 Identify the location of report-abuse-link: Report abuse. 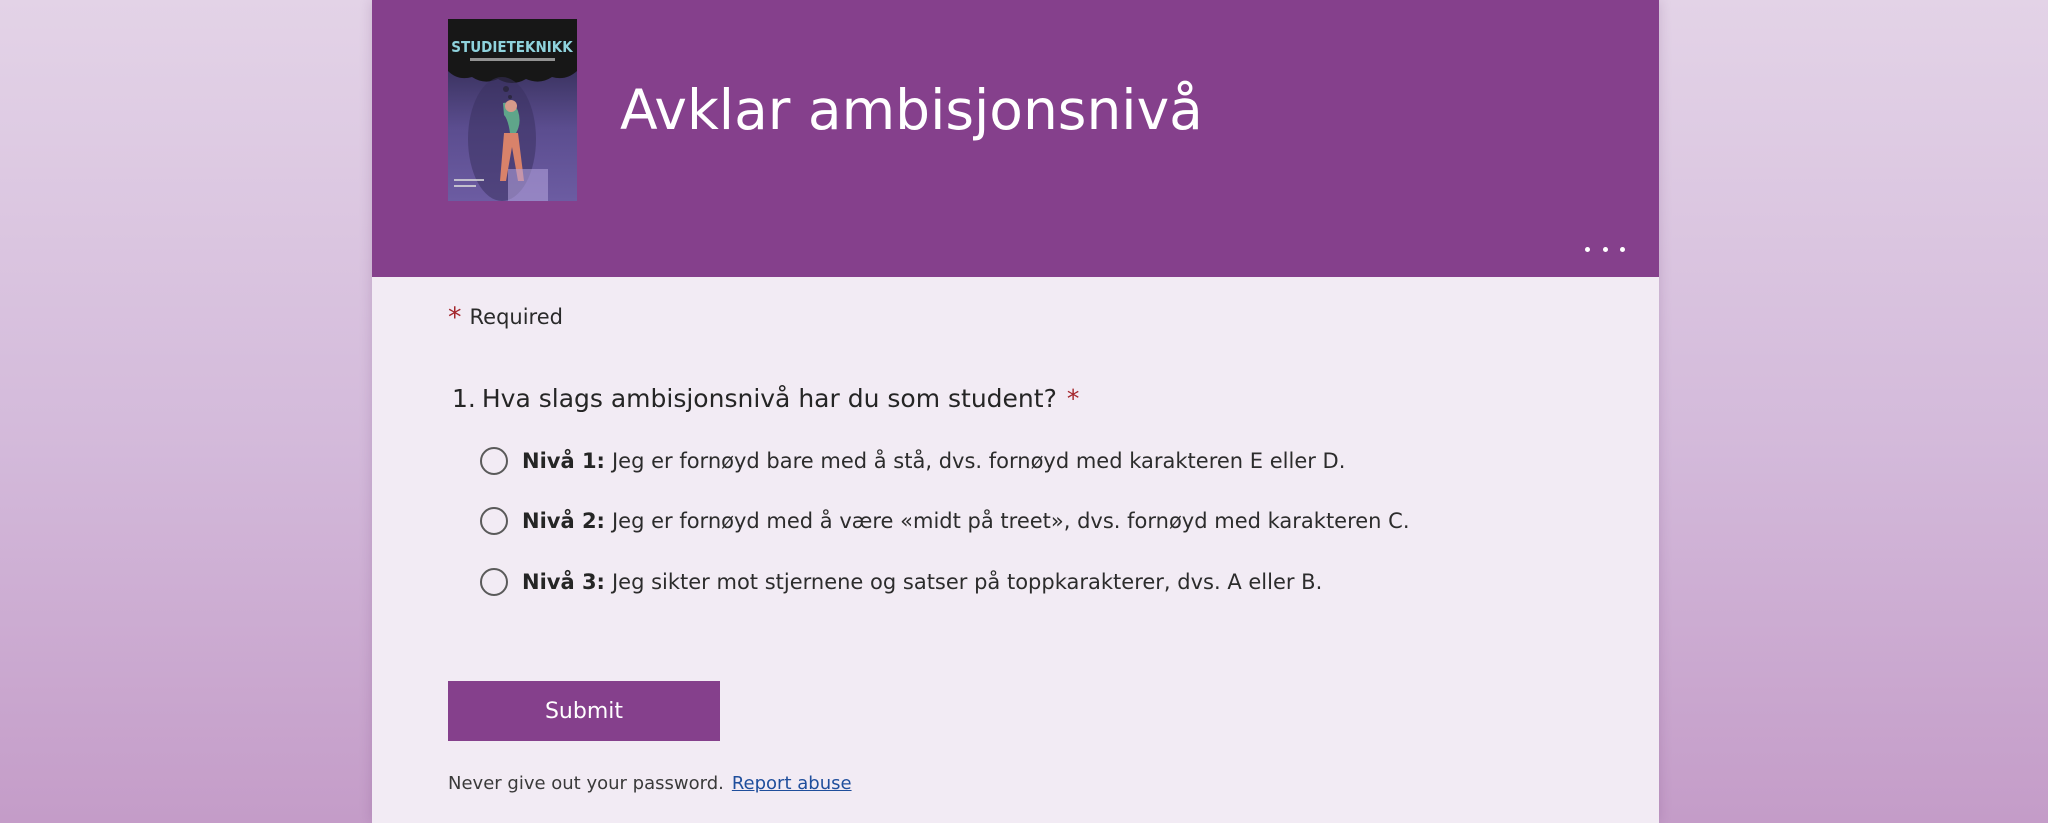
(792, 783).